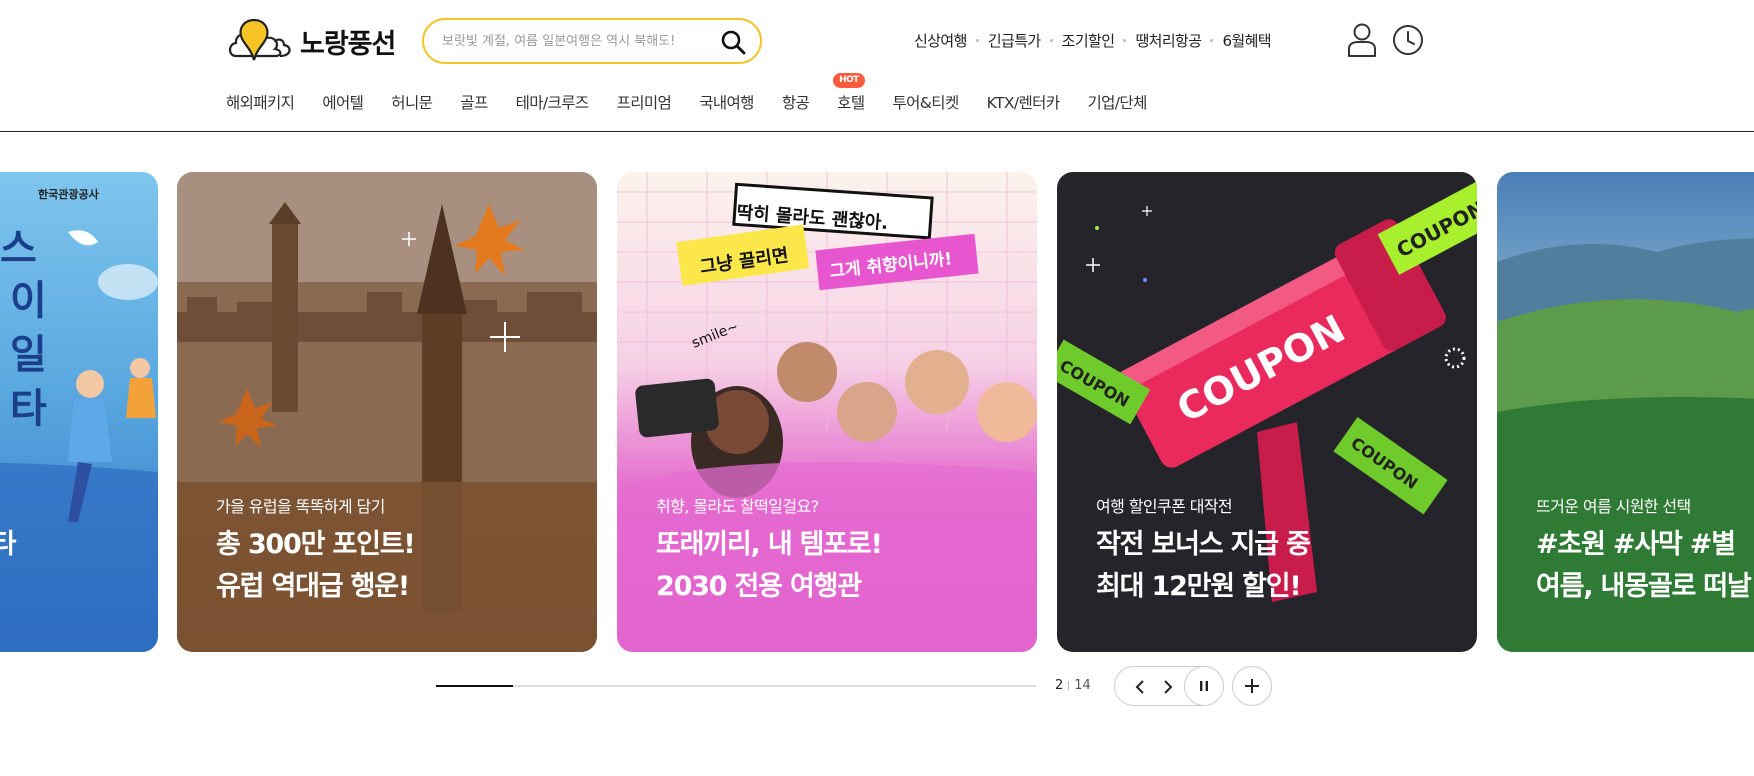 The width and height of the screenshot is (1754, 776). Describe the element at coordinates (1117, 102) in the screenshot. I see `gnb-corporate-group: 기업/단체` at that location.